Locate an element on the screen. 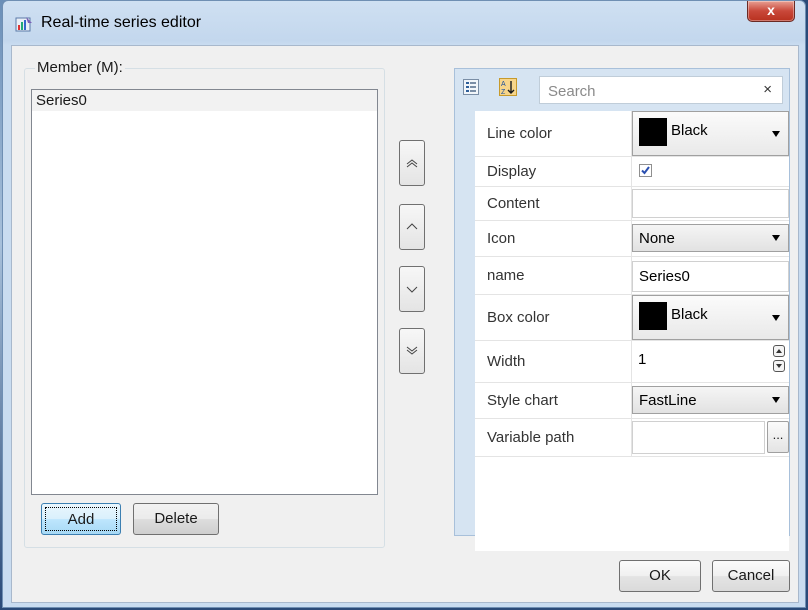 This screenshot has width=808, height=610. style-chart-value: FastLine is located at coordinates (668, 400).